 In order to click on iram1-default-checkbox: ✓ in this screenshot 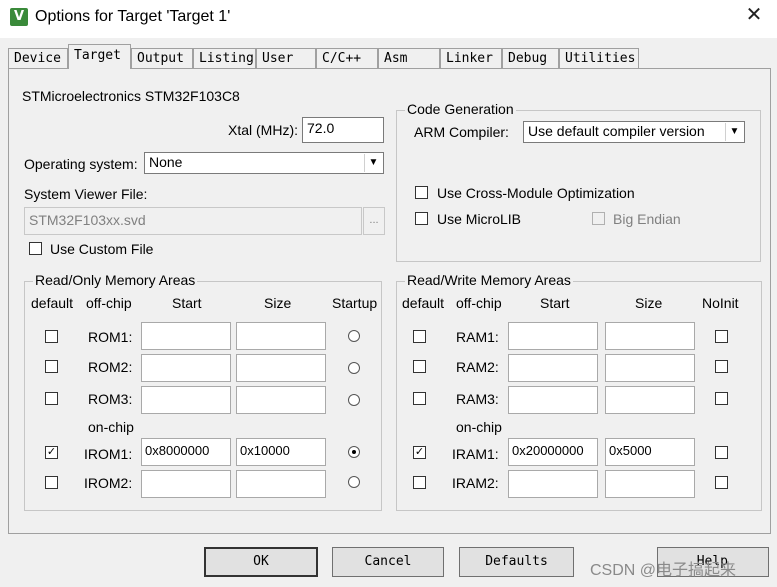, I will do `click(419, 452)`.